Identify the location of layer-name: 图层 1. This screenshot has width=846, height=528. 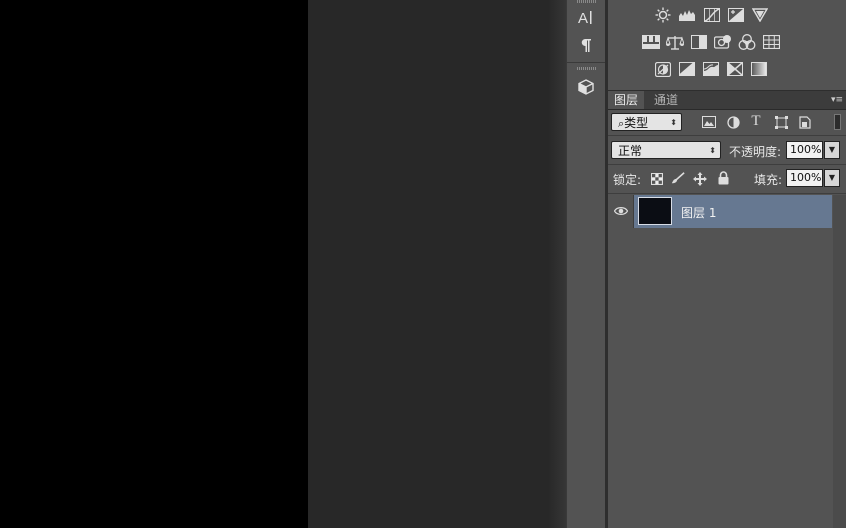
(698, 212).